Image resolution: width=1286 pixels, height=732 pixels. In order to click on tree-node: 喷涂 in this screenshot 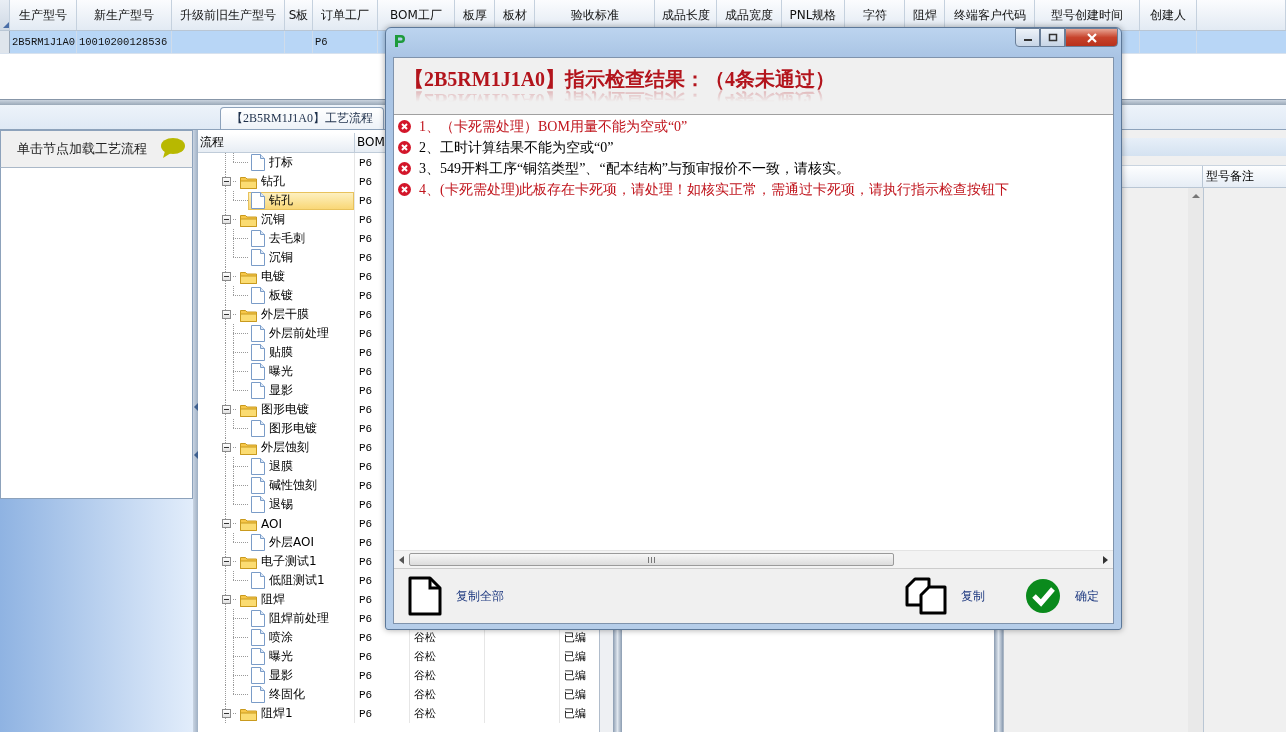, I will do `click(301, 637)`.